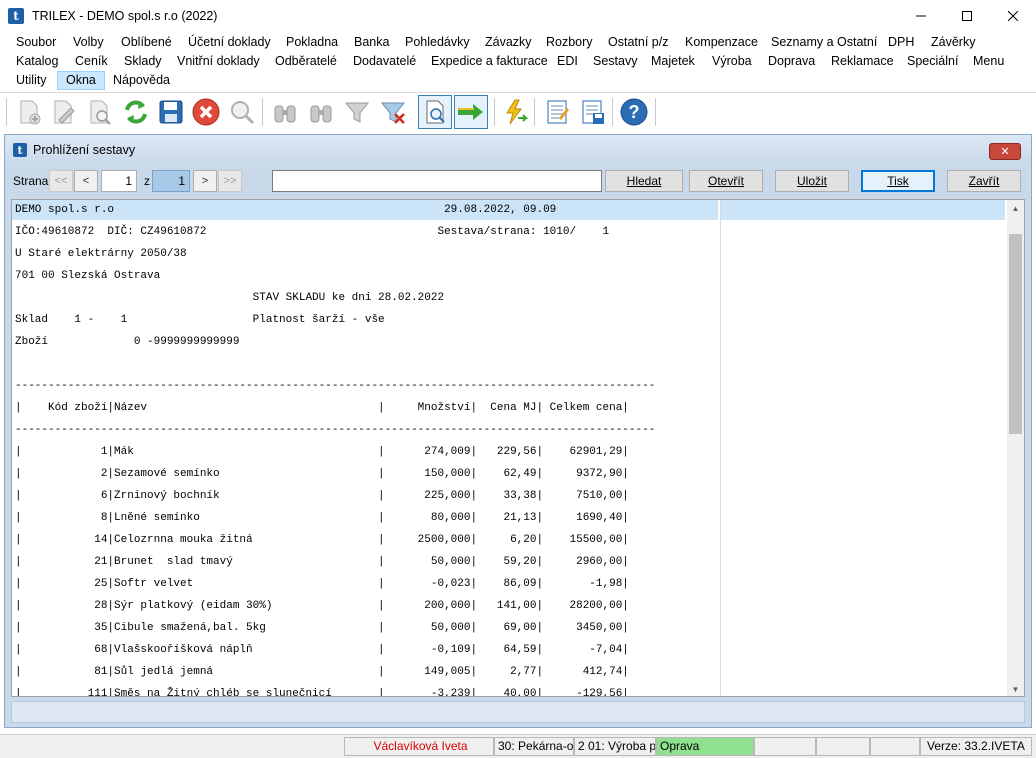 The image size is (1036, 758). What do you see at coordinates (437, 181) in the screenshot?
I see `report-search-input` at bounding box center [437, 181].